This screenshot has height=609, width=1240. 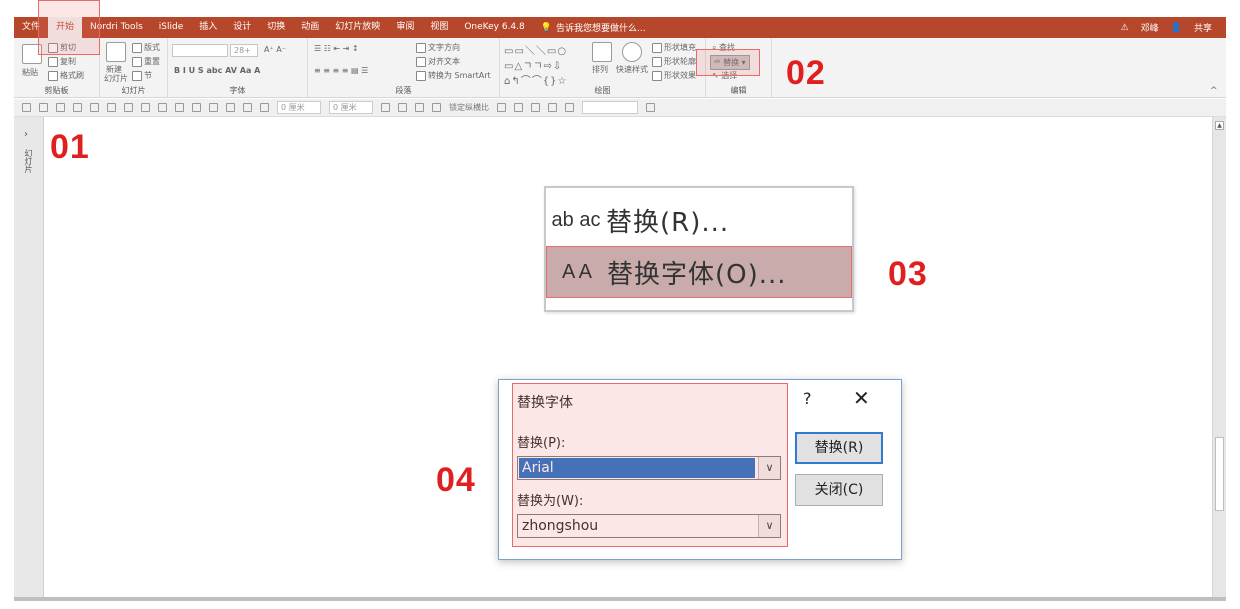 What do you see at coordinates (657, 75) in the screenshot?
I see `effects-icon` at bounding box center [657, 75].